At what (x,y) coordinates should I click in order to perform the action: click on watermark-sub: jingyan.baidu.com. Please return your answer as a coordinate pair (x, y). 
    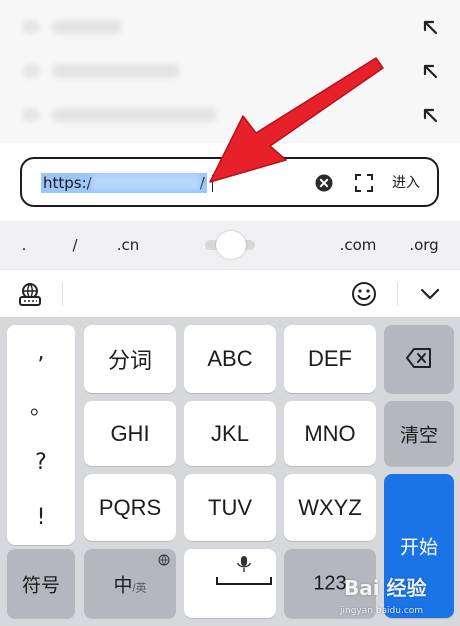
    Looking at the image, I should click on (382, 611).